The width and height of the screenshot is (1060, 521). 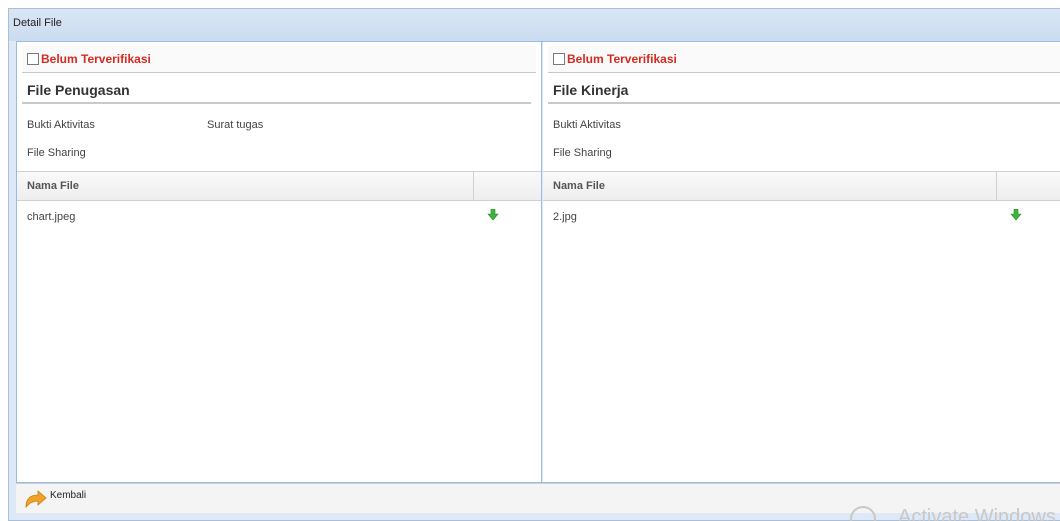 I want to click on section-title: File Kinerja, so click(x=804, y=93).